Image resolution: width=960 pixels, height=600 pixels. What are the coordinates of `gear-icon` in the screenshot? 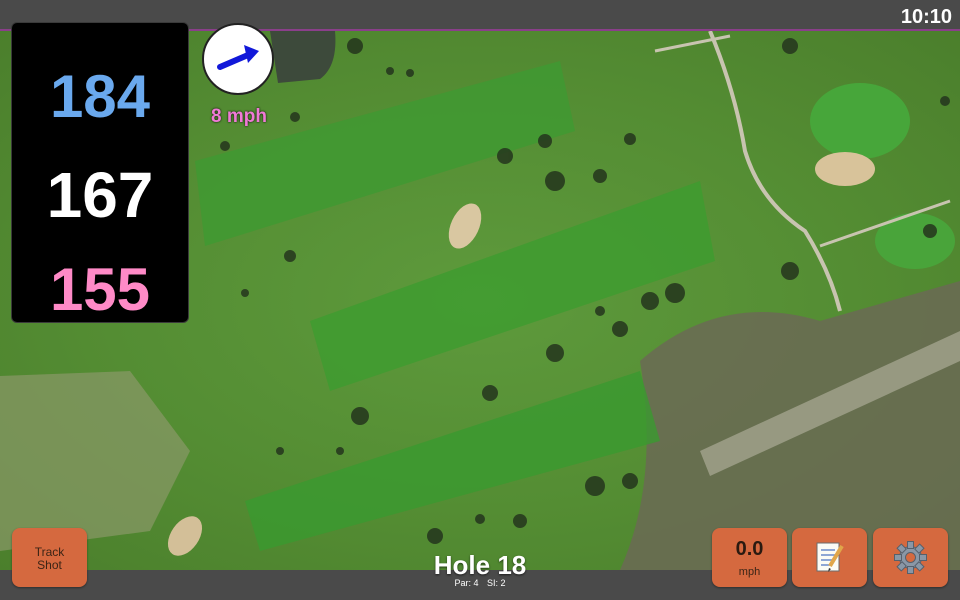 It's located at (910, 557).